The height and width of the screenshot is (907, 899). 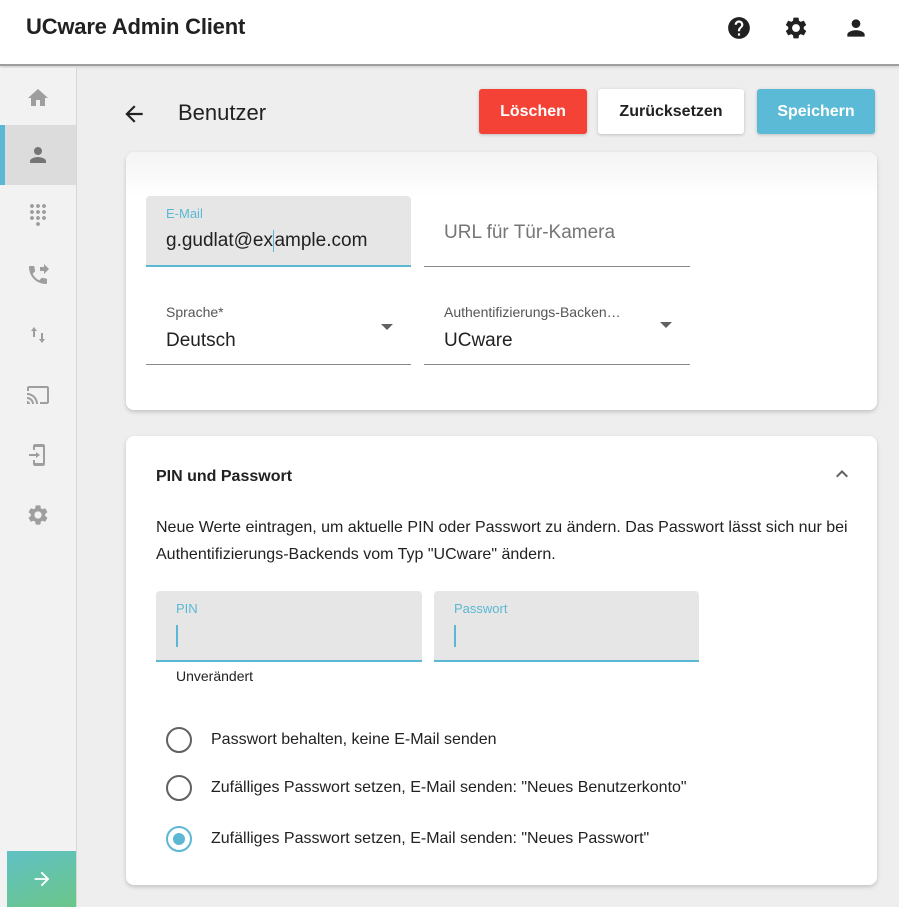 I want to click on pin-field: PIN, so click(x=289, y=626).